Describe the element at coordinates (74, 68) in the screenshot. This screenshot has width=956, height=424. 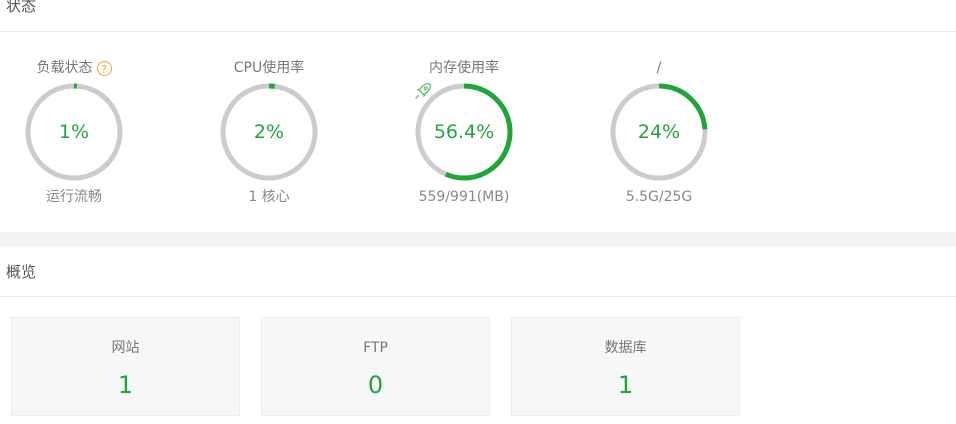
I see `gauge-label-load: 负载状态?` at that location.